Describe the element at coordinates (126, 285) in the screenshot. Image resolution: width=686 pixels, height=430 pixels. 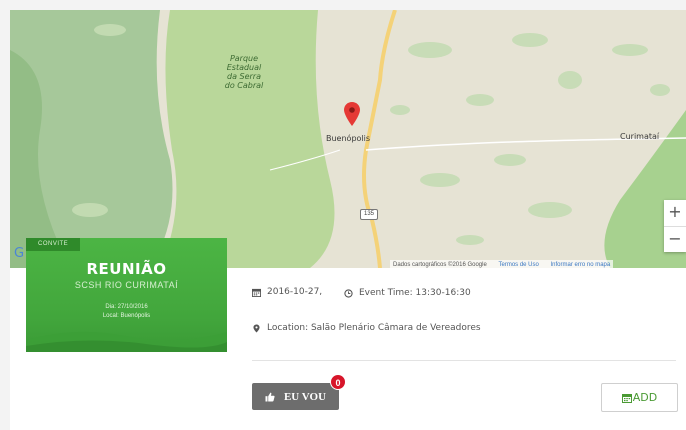
I see `flyer-subtitle: SCSH RIO CURIMATAÍ` at that location.